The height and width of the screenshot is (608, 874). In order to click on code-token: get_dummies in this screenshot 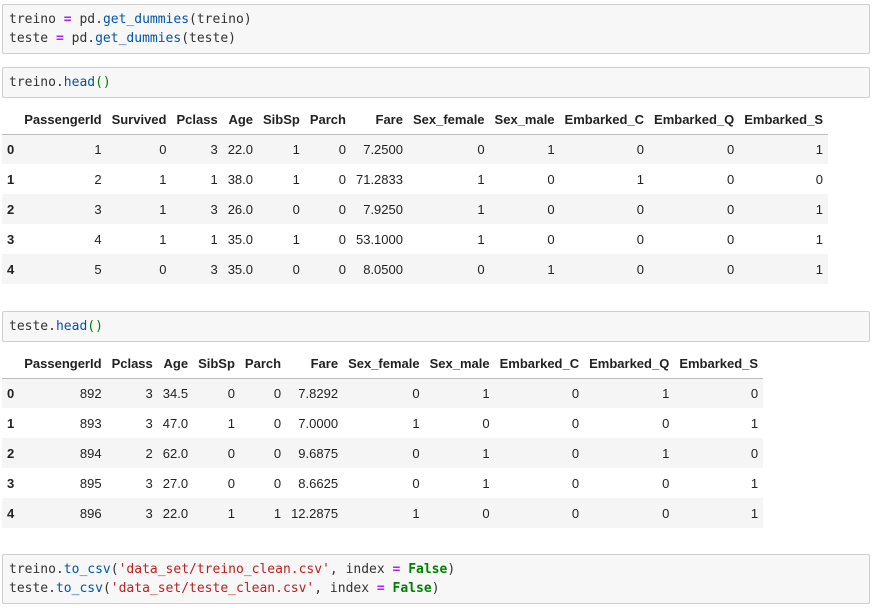, I will do `click(146, 19)`.